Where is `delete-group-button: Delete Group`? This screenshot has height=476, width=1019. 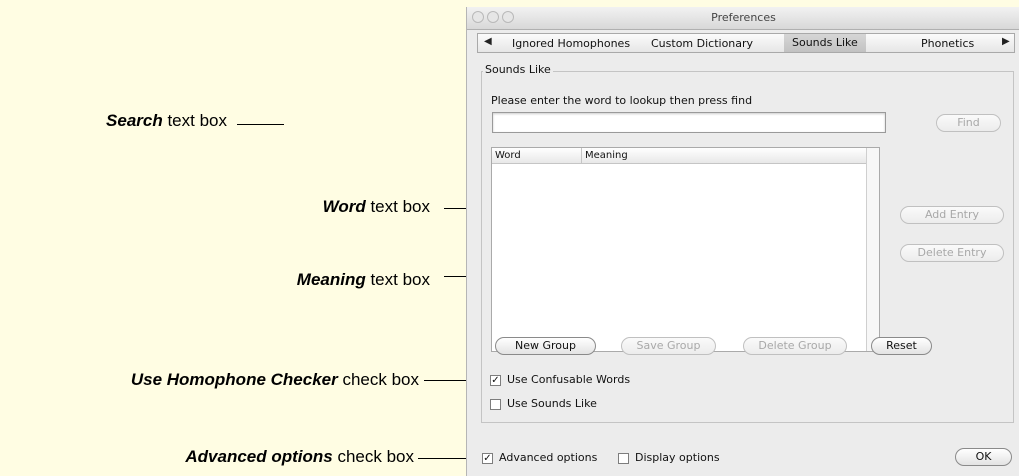 delete-group-button: Delete Group is located at coordinates (795, 346).